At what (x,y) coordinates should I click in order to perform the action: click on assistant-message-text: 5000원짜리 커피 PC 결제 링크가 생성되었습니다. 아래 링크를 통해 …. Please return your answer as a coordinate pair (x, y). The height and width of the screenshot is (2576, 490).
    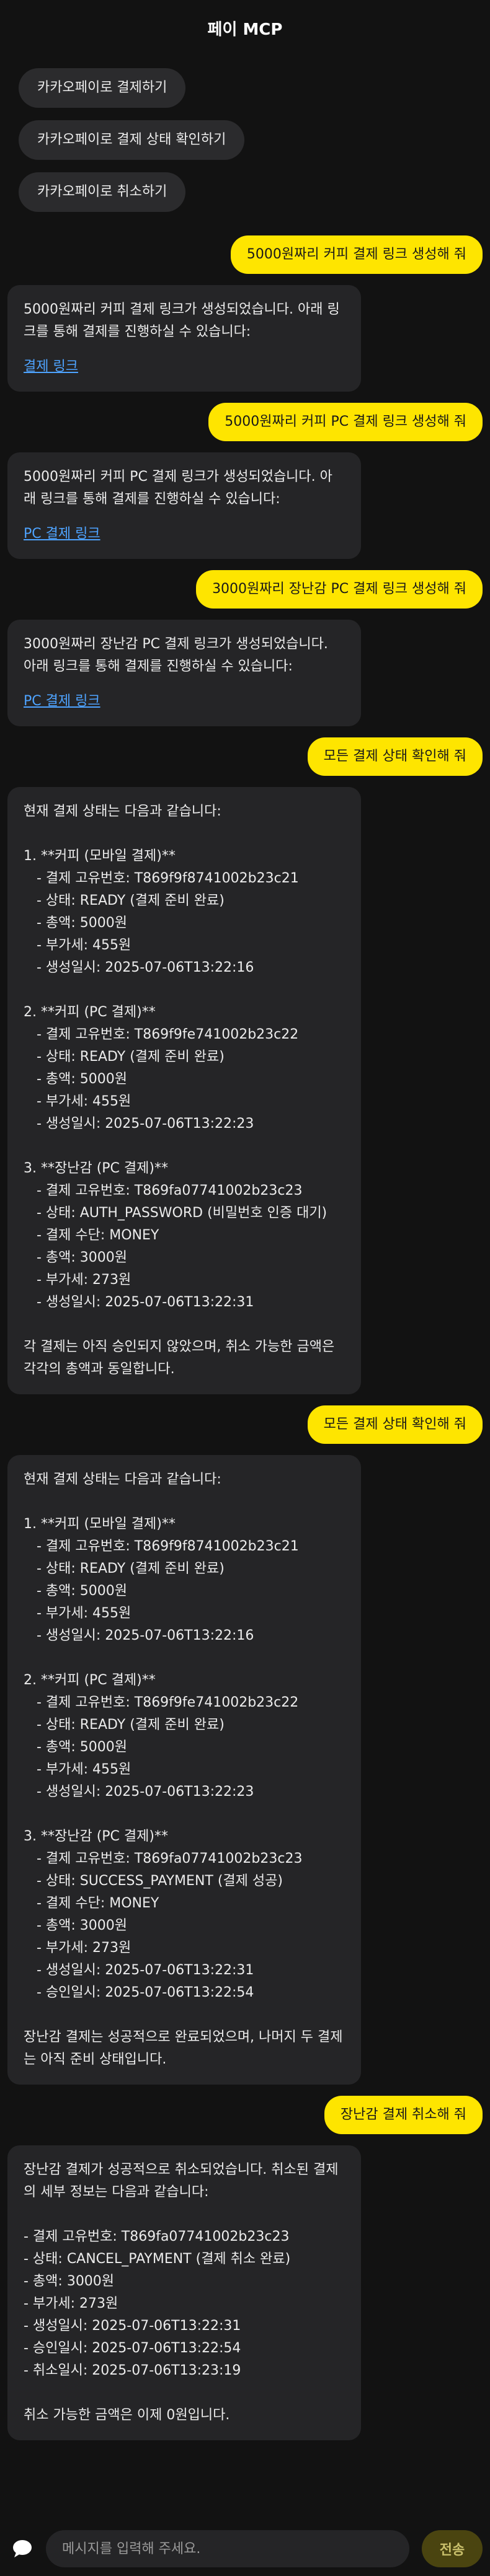
    Looking at the image, I should click on (178, 488).